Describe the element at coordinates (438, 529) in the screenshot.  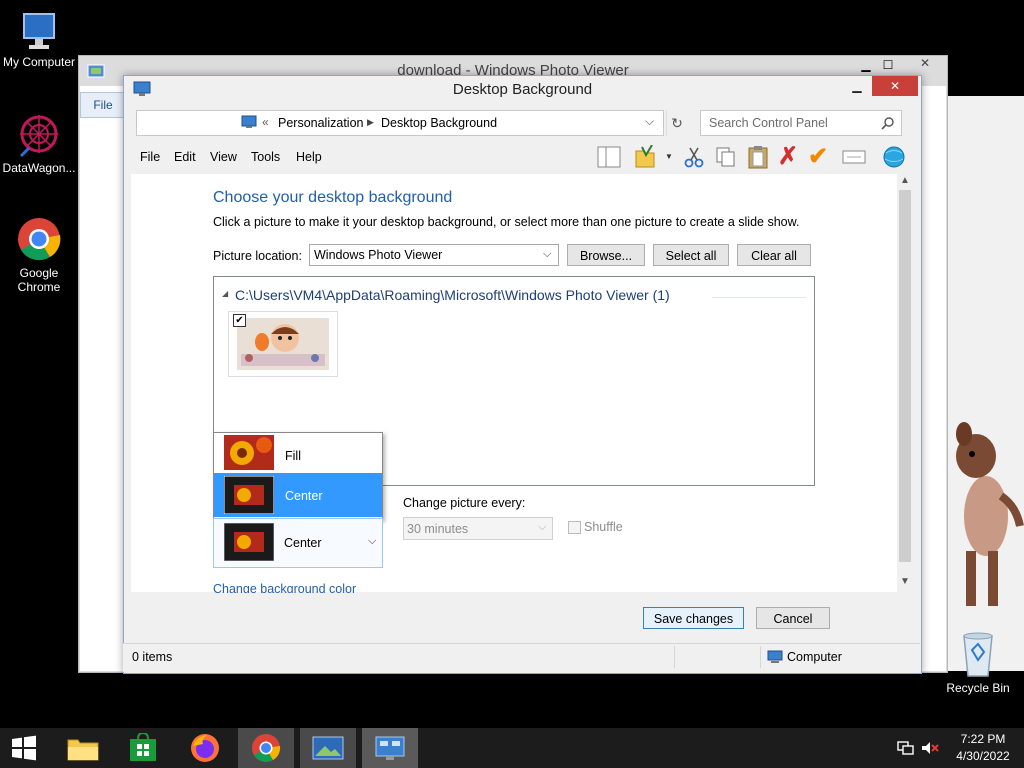
I see `change-picture-interval-value: 30 minutes` at that location.